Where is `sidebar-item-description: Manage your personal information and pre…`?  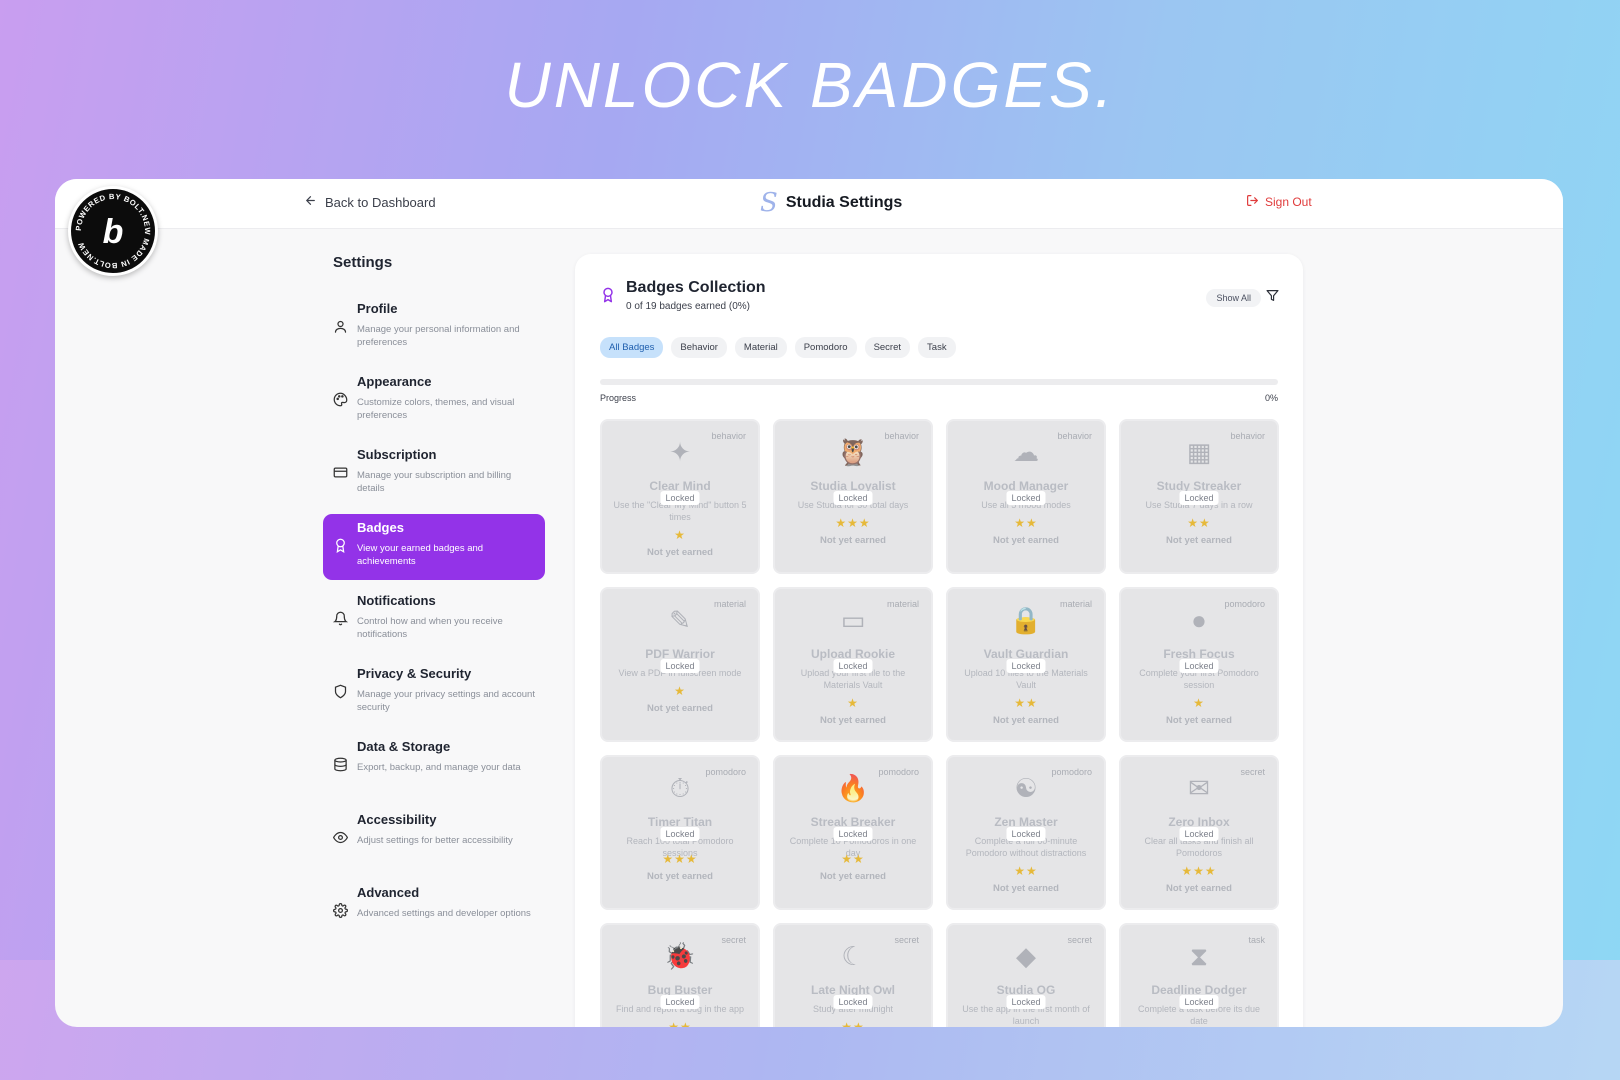 sidebar-item-description: Manage your personal information and pre… is located at coordinates (438, 336).